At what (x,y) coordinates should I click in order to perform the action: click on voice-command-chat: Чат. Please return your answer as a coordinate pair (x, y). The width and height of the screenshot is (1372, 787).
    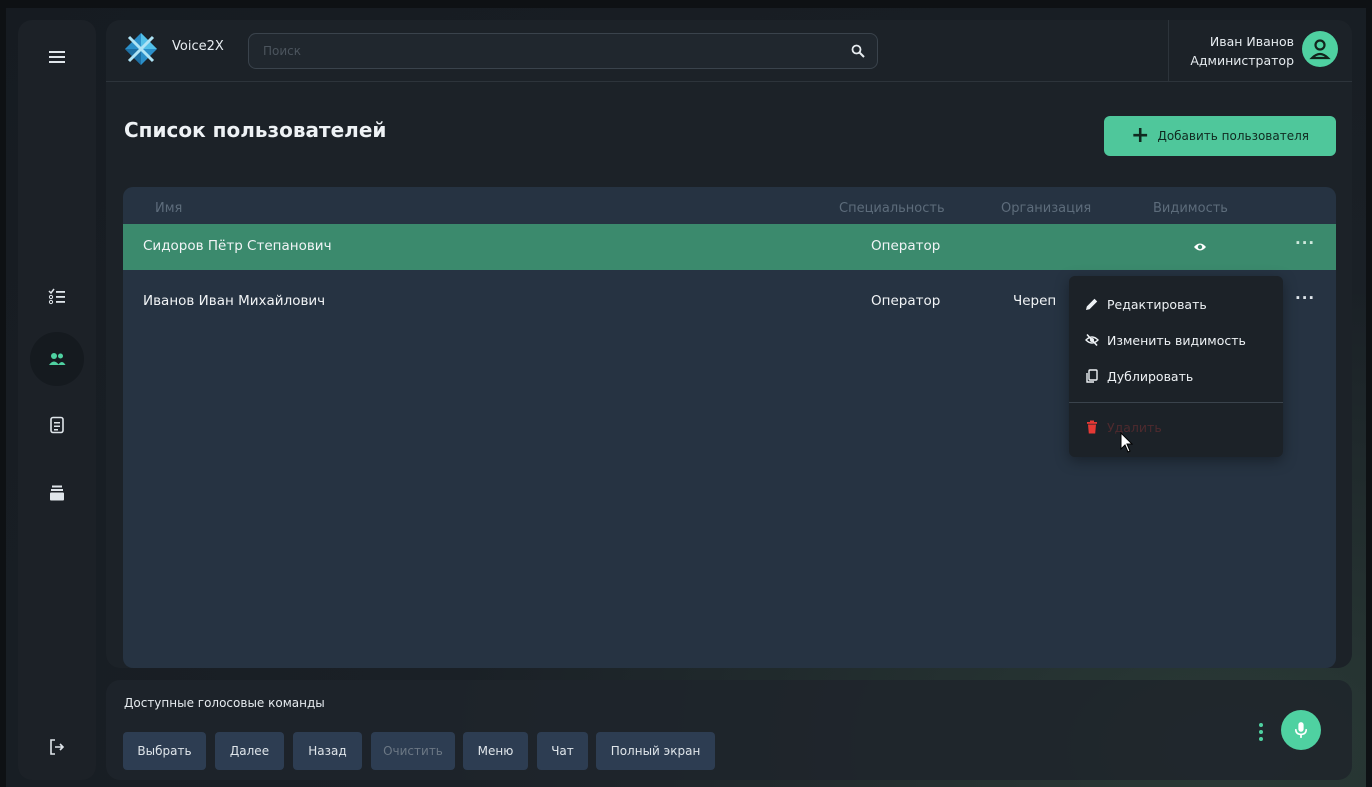
    Looking at the image, I should click on (562, 751).